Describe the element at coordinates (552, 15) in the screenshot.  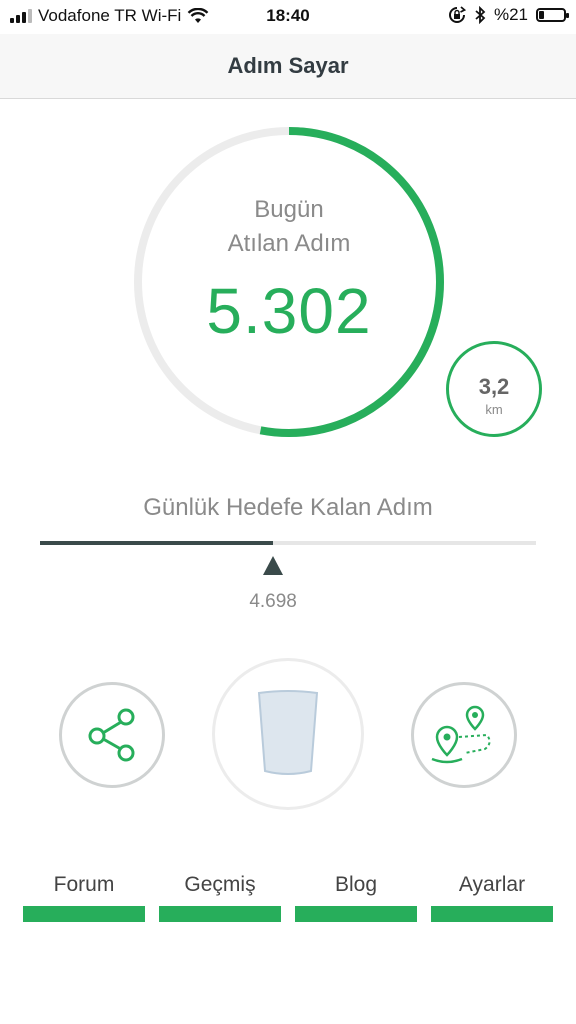
I see `battery-icon` at that location.